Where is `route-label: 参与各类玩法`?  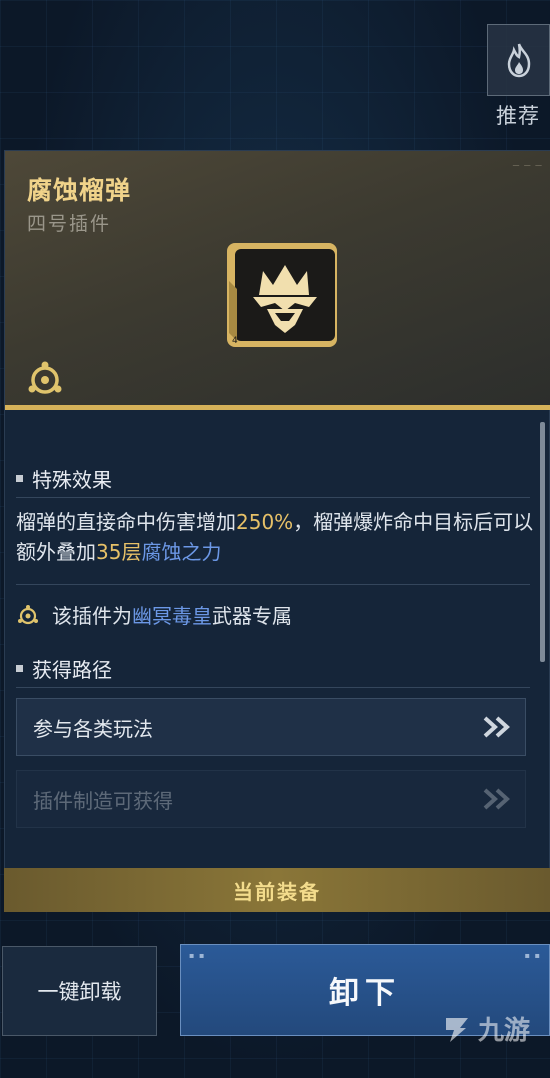 route-label: 参与各类玩法 is located at coordinates (93, 728).